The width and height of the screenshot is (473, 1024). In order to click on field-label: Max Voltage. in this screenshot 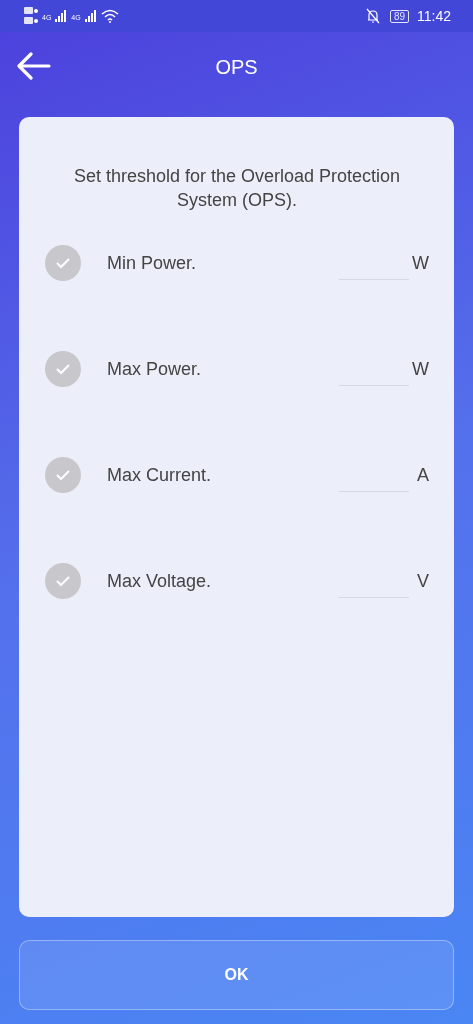, I will do `click(160, 581)`.